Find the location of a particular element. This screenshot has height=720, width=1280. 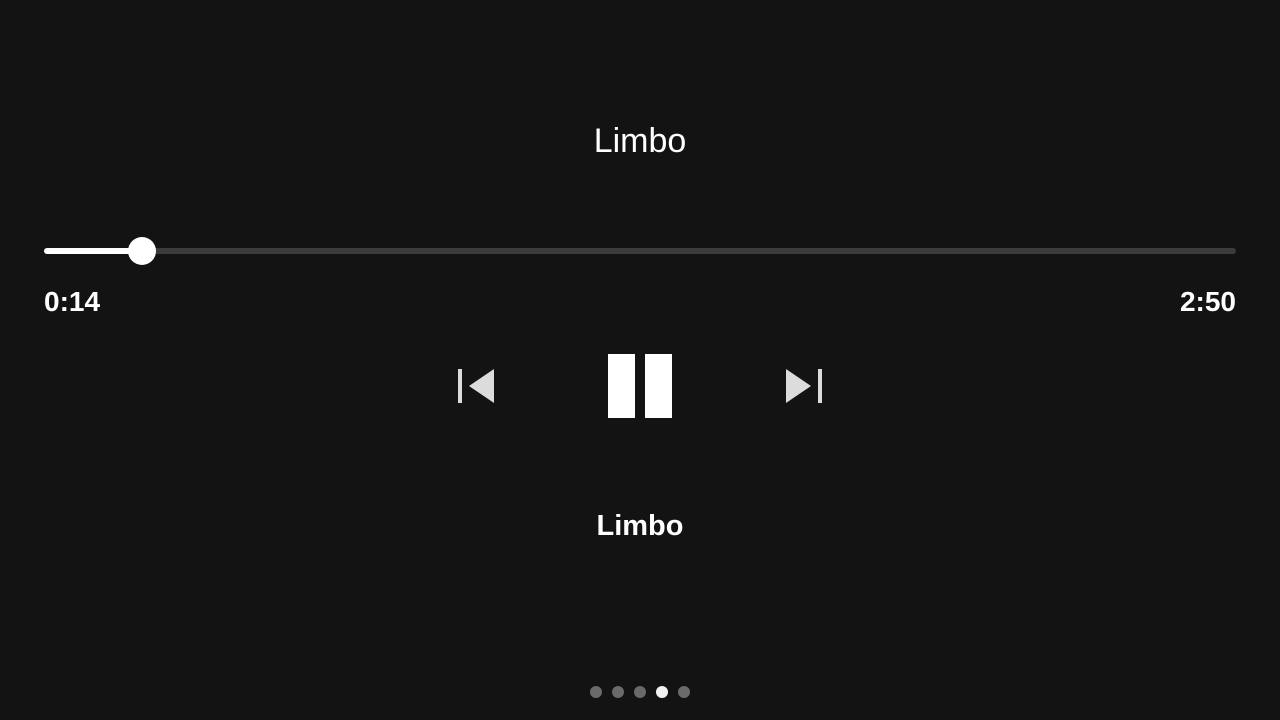

elapsed-time: 0:14 is located at coordinates (72, 301).